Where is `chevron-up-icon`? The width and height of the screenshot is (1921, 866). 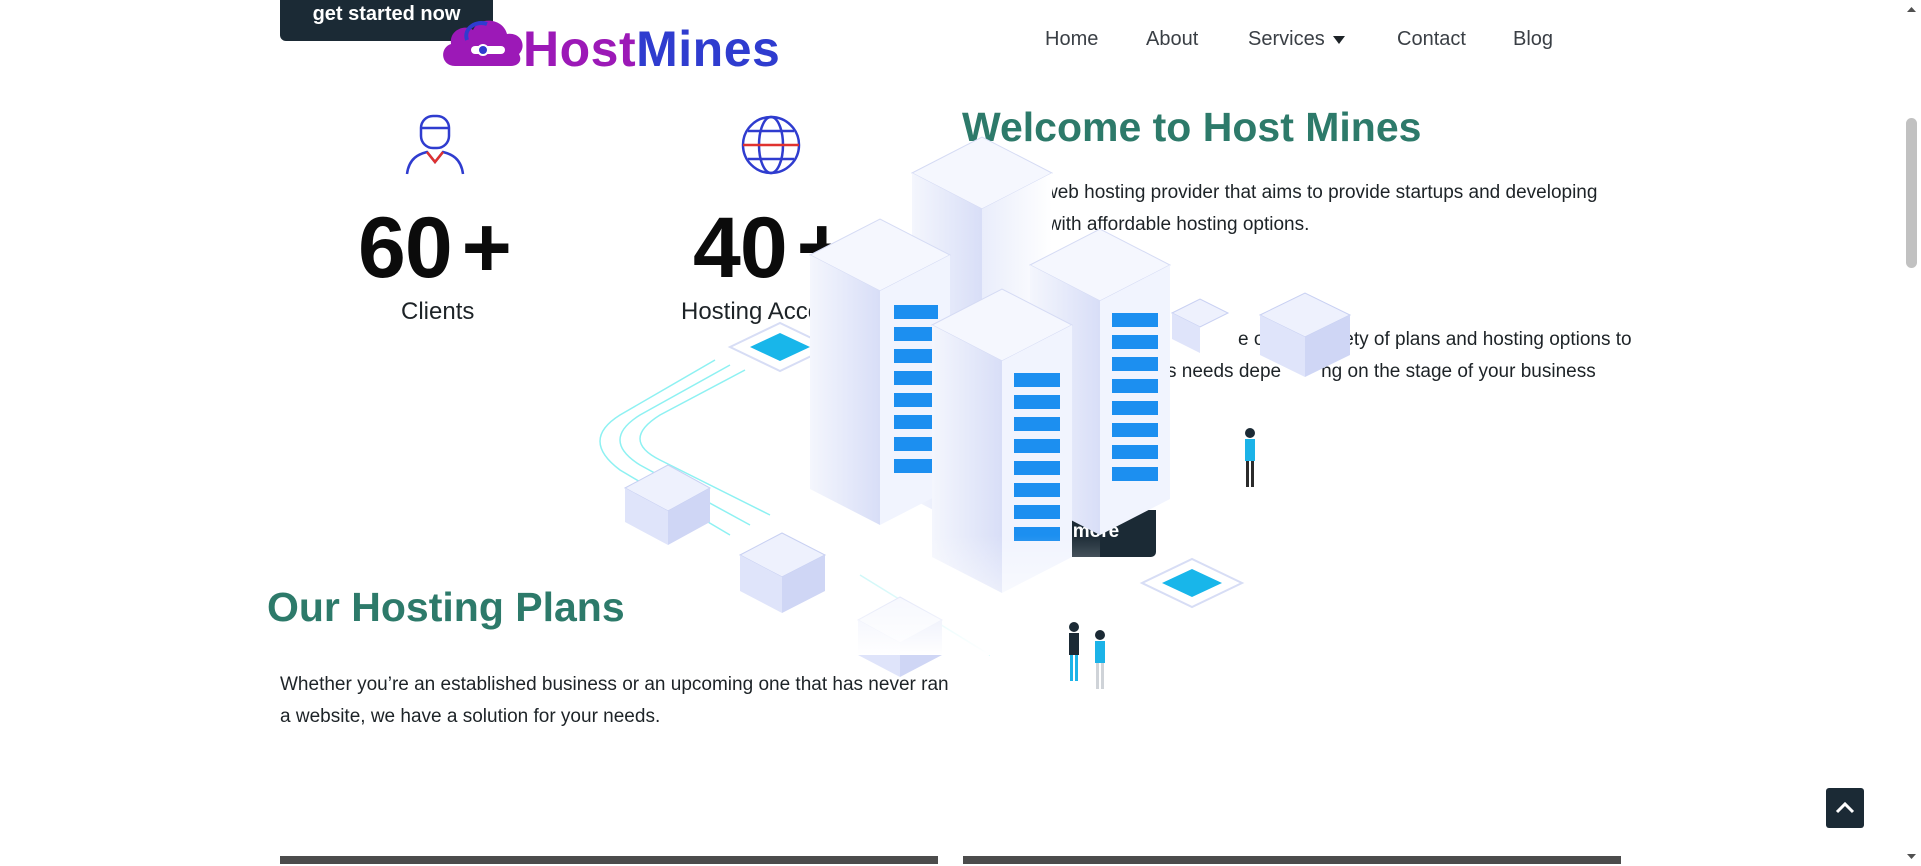 chevron-up-icon is located at coordinates (1845, 807).